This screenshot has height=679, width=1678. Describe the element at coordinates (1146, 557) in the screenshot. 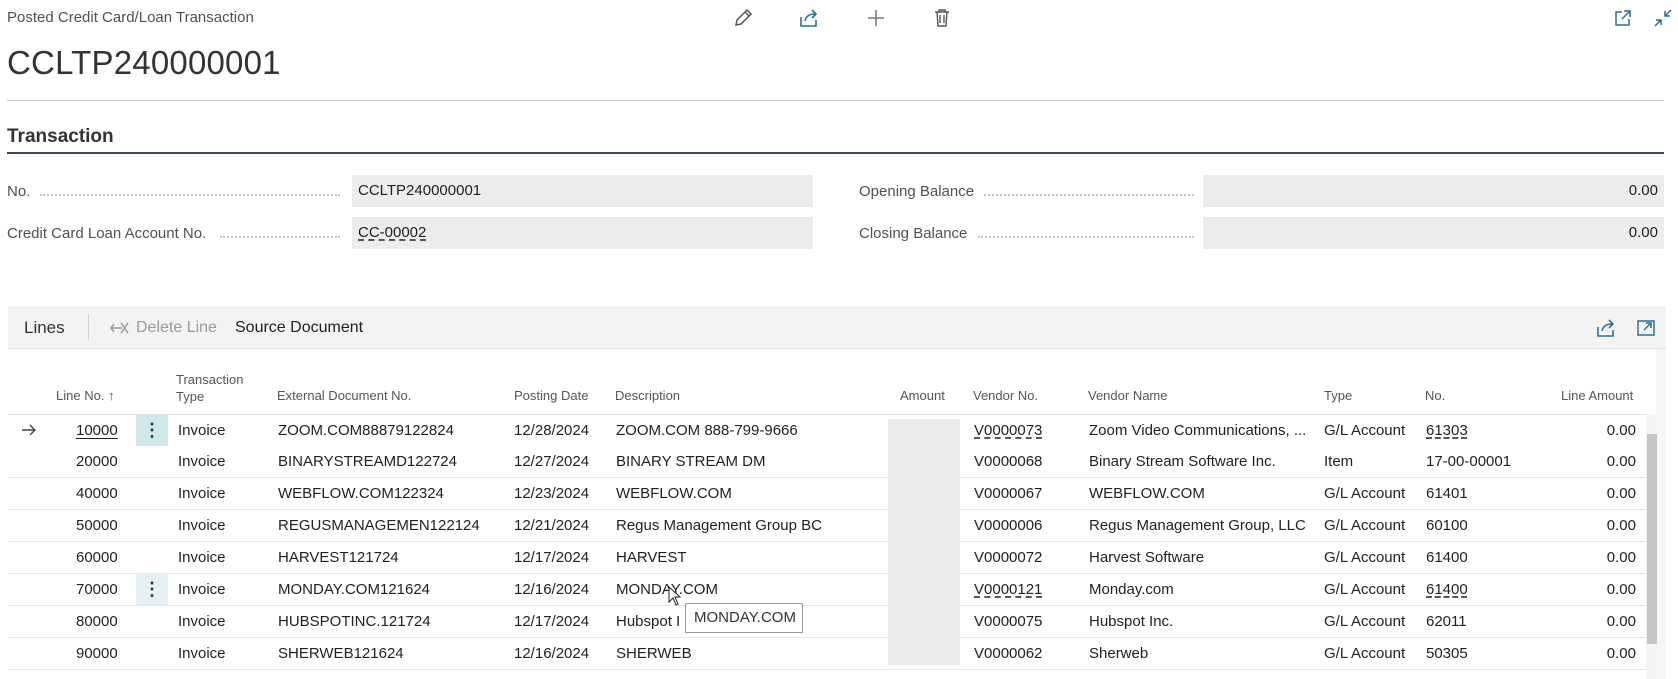

I see `cell-vendor-name: Harvest Software` at that location.